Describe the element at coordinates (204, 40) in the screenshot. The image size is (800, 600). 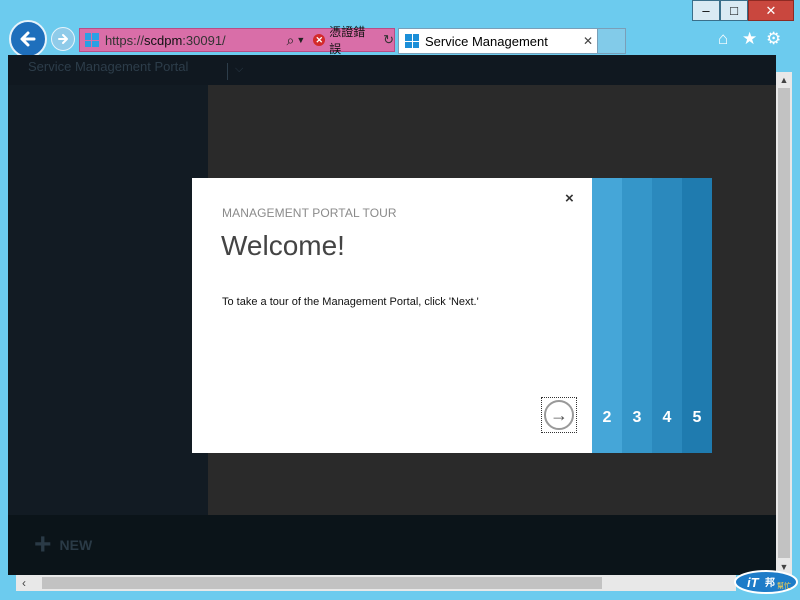
I see `url-port: :30091/` at that location.